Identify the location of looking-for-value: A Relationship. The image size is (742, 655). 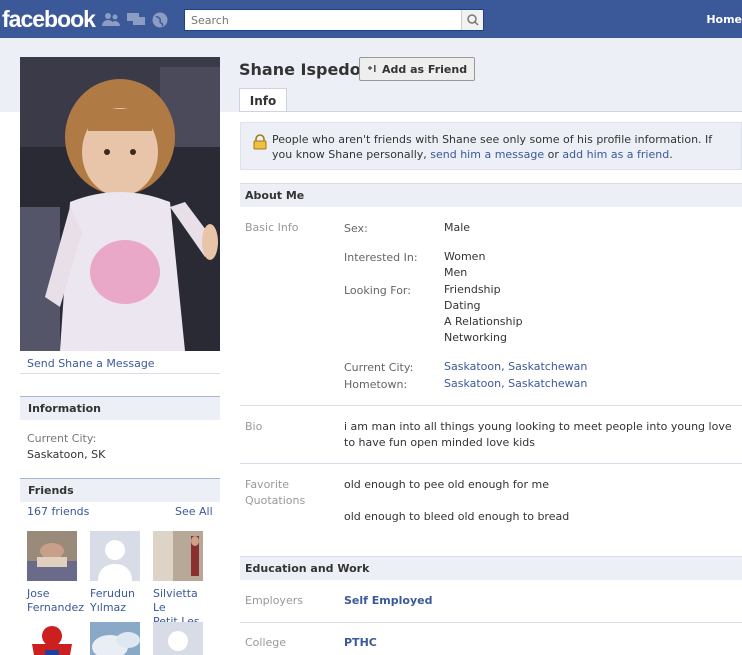
(483, 321).